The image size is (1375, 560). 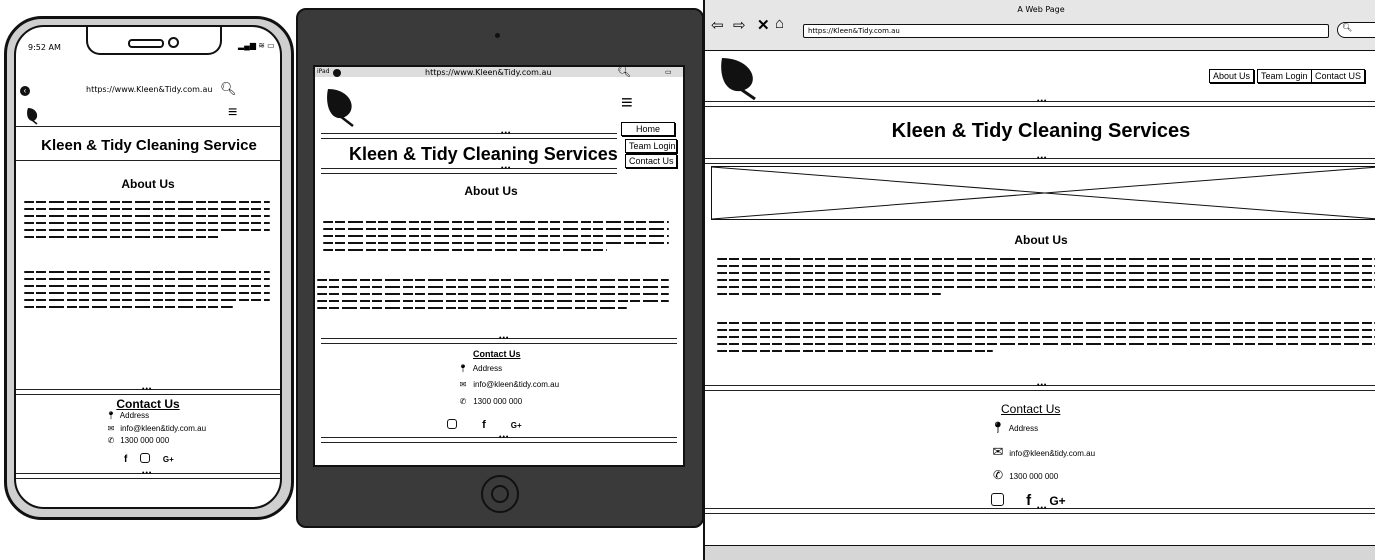 I want to click on footer-bar, so click(x=1040, y=552).